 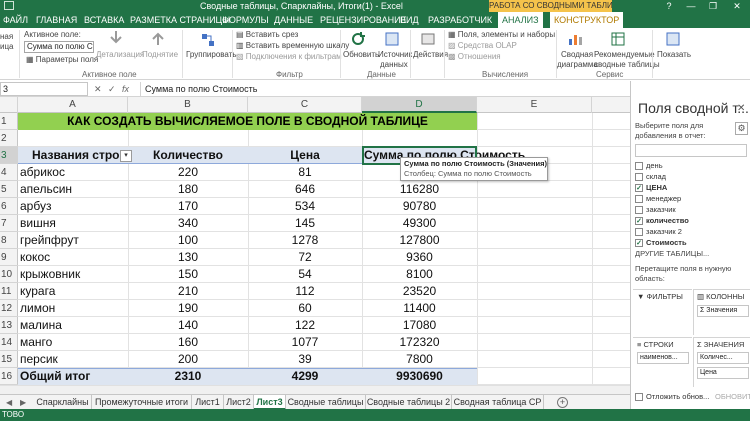 What do you see at coordinates (188, 155) in the screenshot?
I see `header-quantity: Количество` at bounding box center [188, 155].